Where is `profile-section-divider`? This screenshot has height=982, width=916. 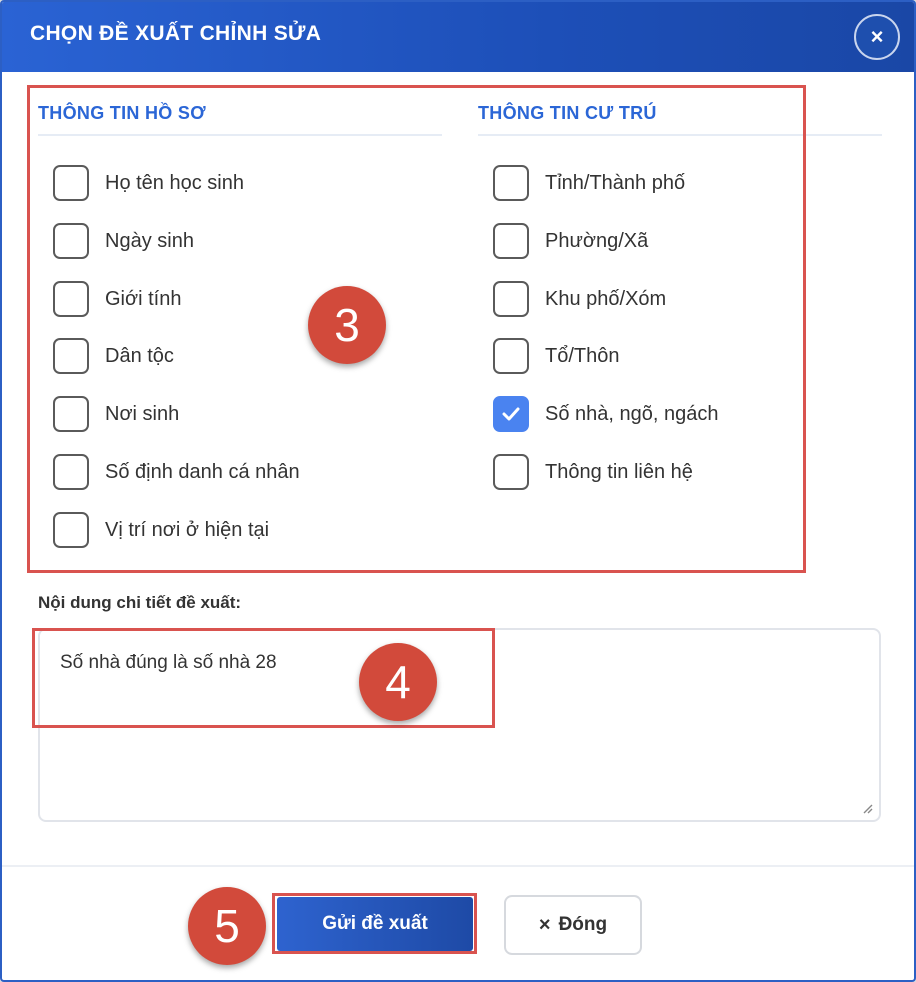 profile-section-divider is located at coordinates (240, 135).